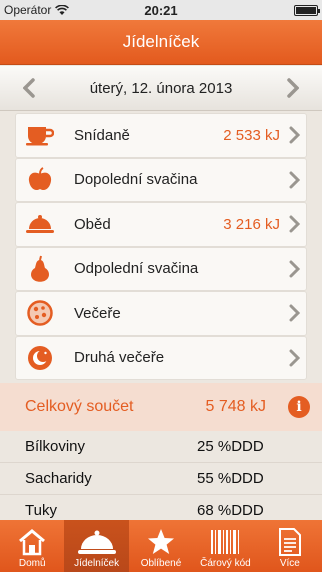 This screenshot has width=322, height=572. What do you see at coordinates (230, 510) in the screenshot?
I see `nutrient-value: 68 %DDD` at bounding box center [230, 510].